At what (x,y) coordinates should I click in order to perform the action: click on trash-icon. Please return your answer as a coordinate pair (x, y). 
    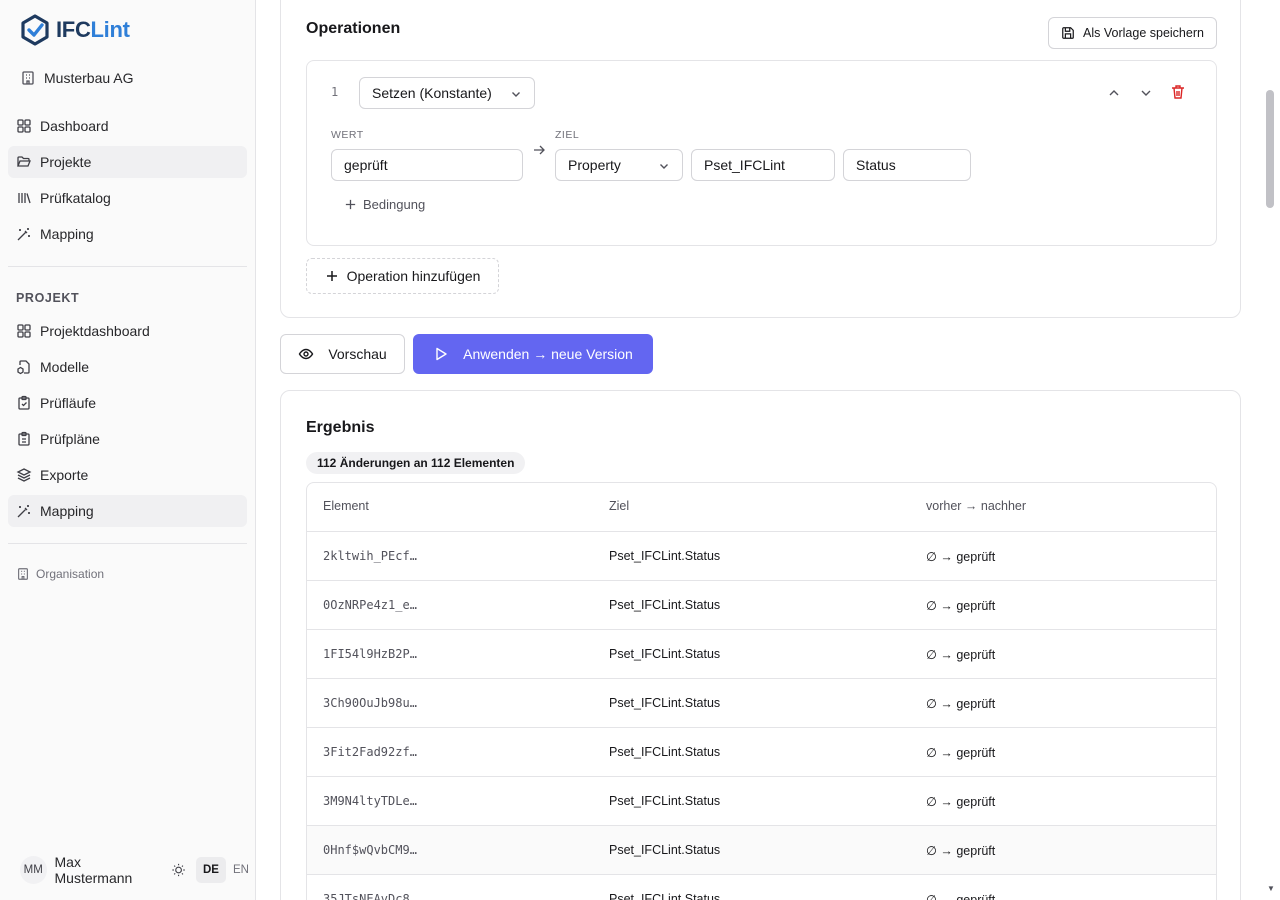
    Looking at the image, I should click on (1178, 92).